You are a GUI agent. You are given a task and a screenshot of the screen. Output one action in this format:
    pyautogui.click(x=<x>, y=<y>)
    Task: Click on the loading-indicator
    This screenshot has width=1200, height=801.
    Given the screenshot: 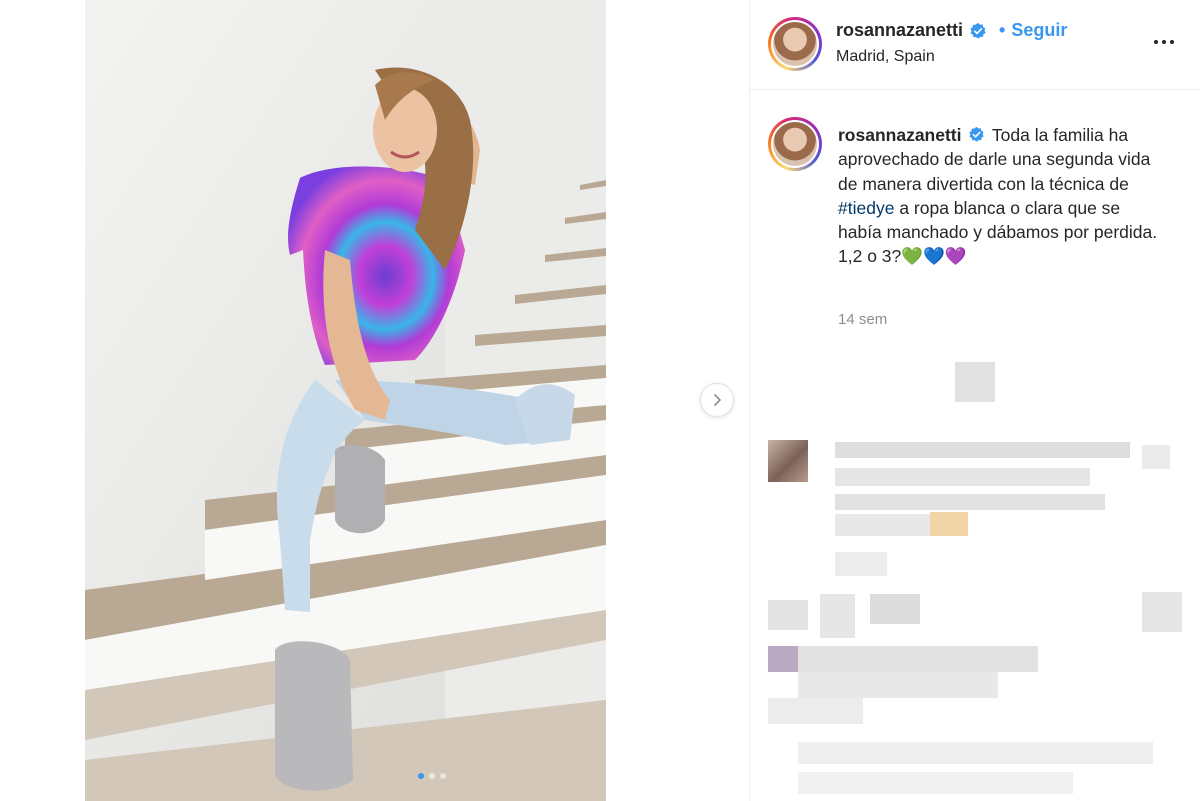 What is the action you would take?
    pyautogui.click(x=975, y=382)
    